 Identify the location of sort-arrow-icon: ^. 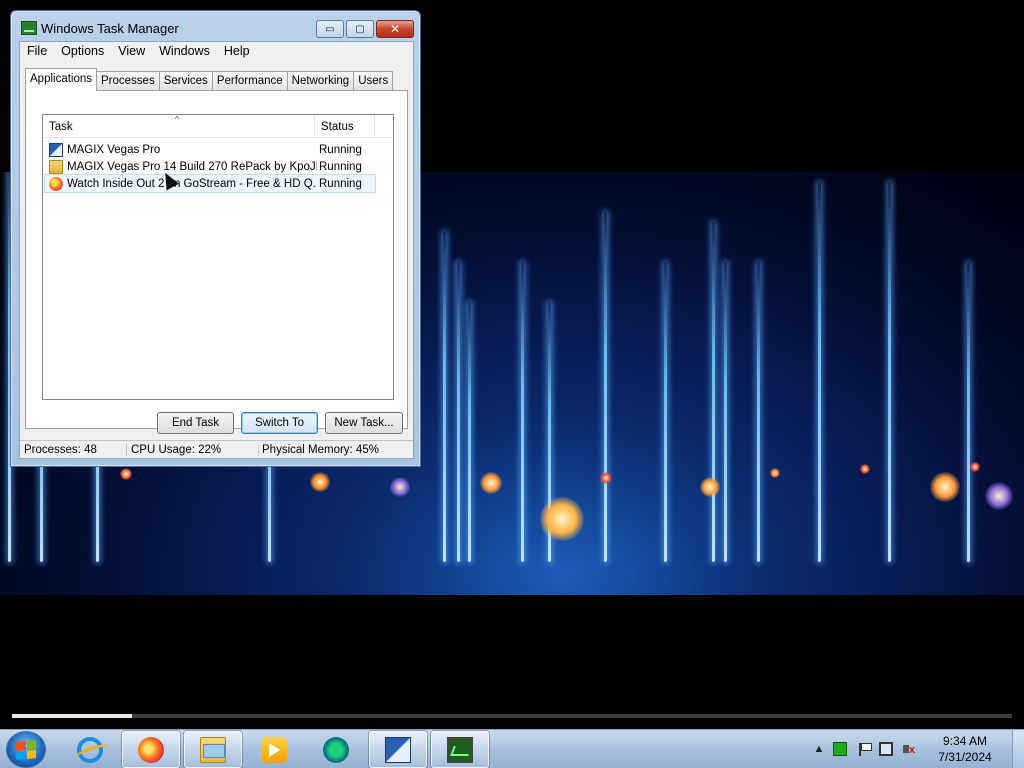
(177, 119).